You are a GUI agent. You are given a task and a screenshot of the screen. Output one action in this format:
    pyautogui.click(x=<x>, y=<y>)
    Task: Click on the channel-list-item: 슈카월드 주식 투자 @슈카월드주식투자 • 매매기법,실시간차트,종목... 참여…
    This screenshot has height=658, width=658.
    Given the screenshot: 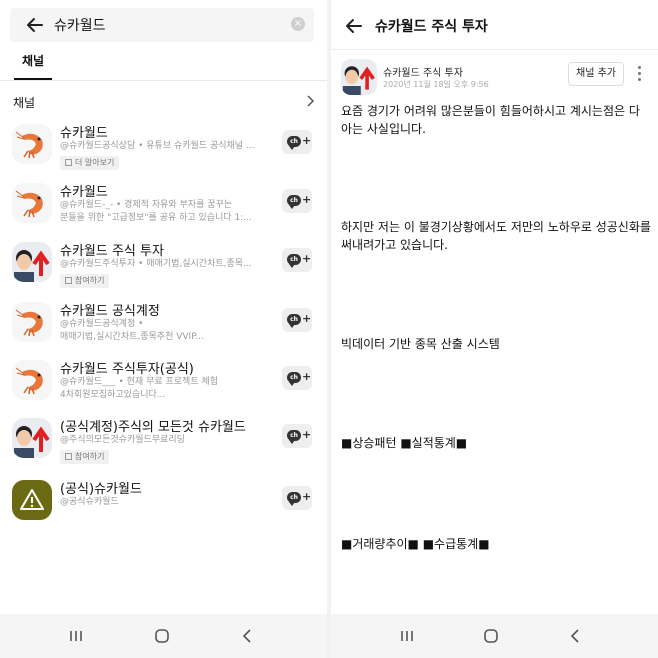 What is the action you would take?
    pyautogui.click(x=163, y=269)
    